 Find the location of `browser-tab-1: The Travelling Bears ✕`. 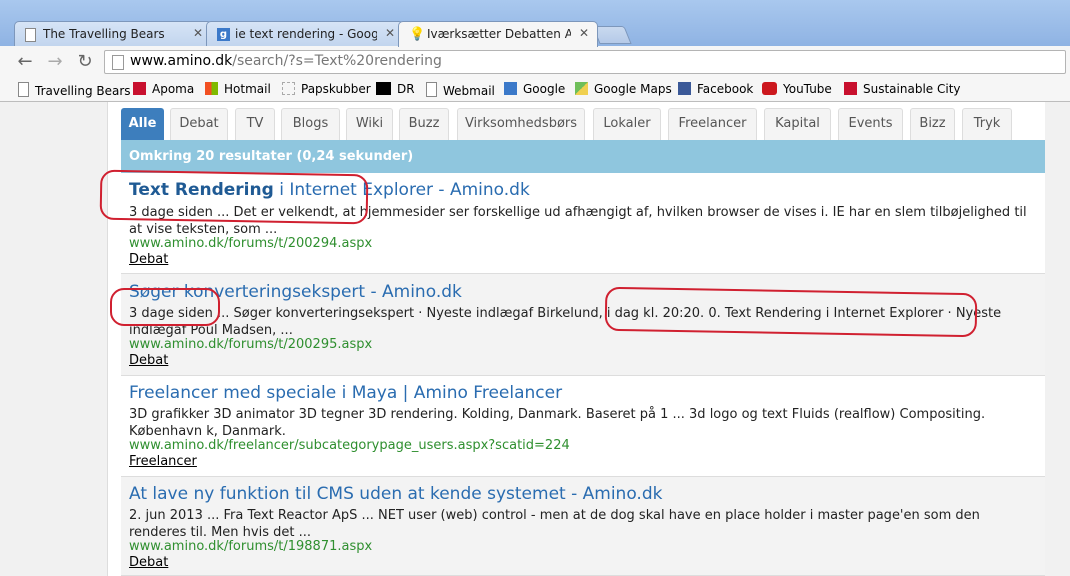

browser-tab-1: The Travelling Bears ✕ is located at coordinates (113, 33).